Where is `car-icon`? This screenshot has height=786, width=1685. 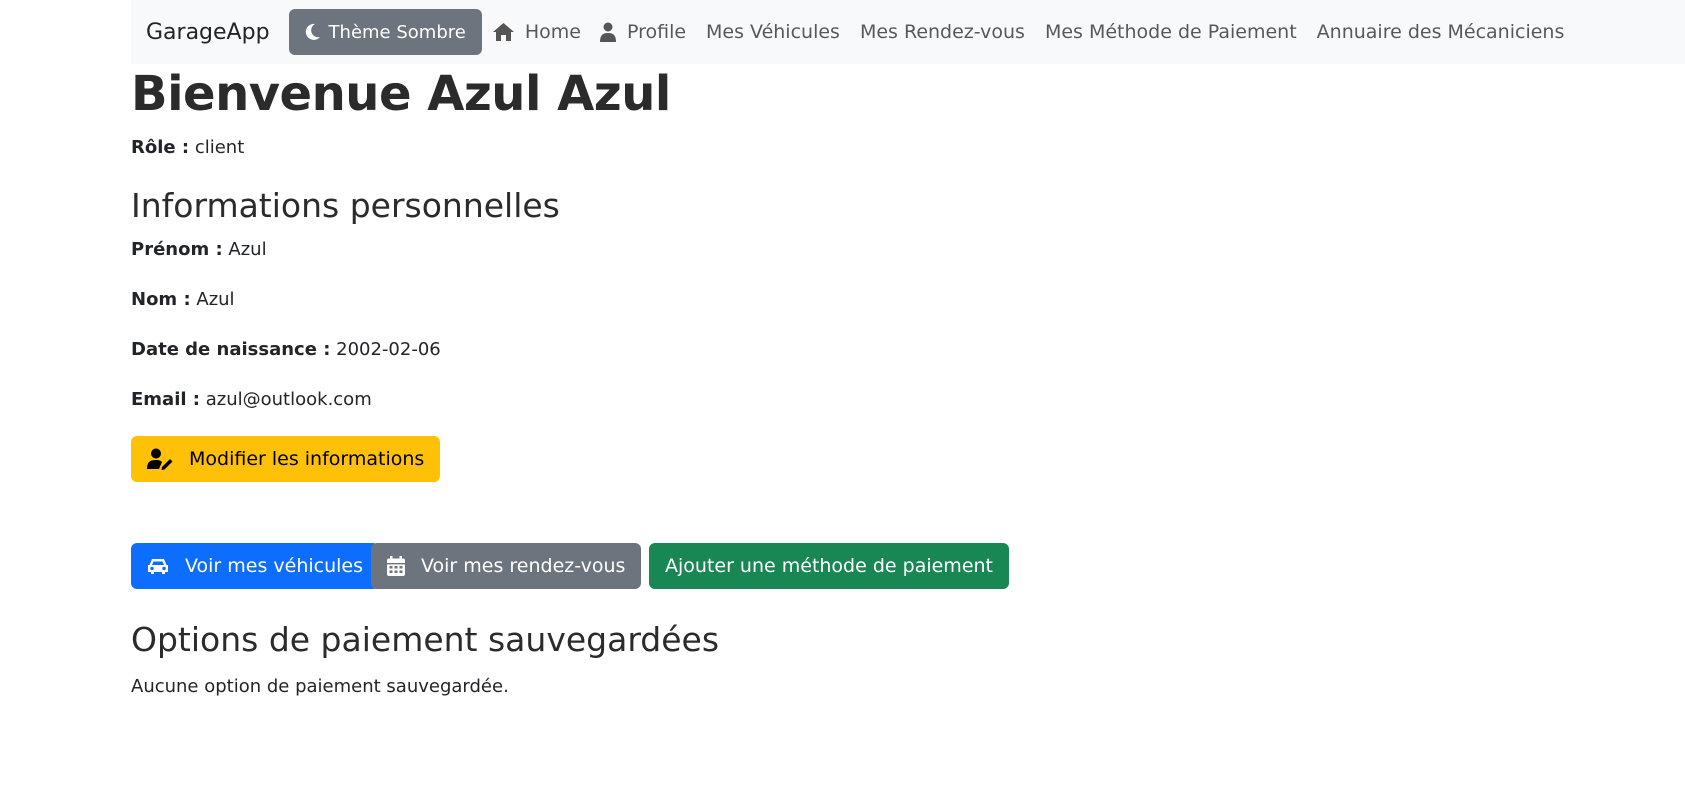 car-icon is located at coordinates (158, 566).